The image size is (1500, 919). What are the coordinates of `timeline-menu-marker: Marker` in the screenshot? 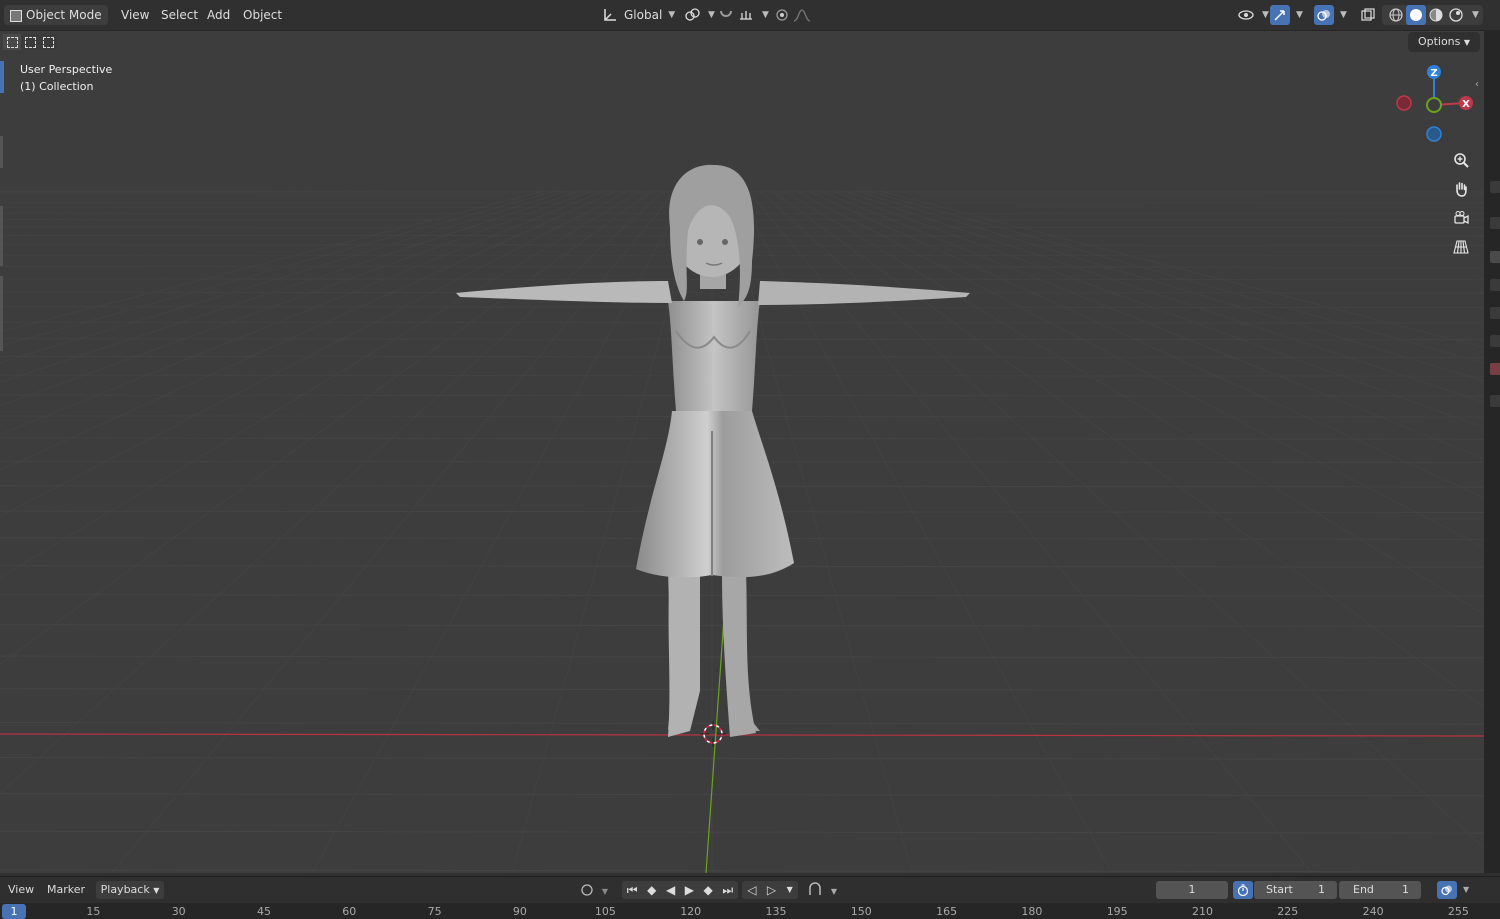 It's located at (66, 890).